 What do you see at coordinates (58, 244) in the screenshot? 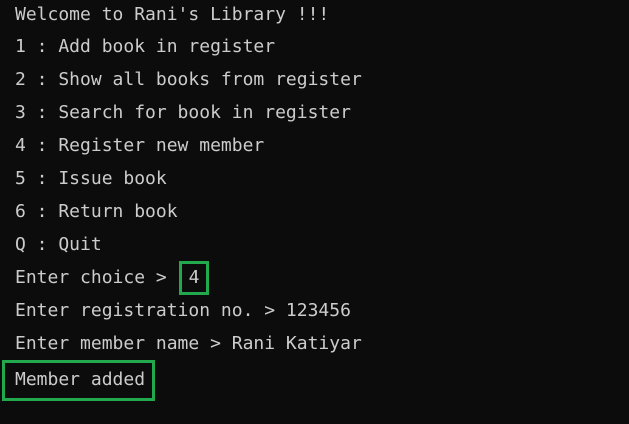
I see `menu-option-quit: Q : Quit` at bounding box center [58, 244].